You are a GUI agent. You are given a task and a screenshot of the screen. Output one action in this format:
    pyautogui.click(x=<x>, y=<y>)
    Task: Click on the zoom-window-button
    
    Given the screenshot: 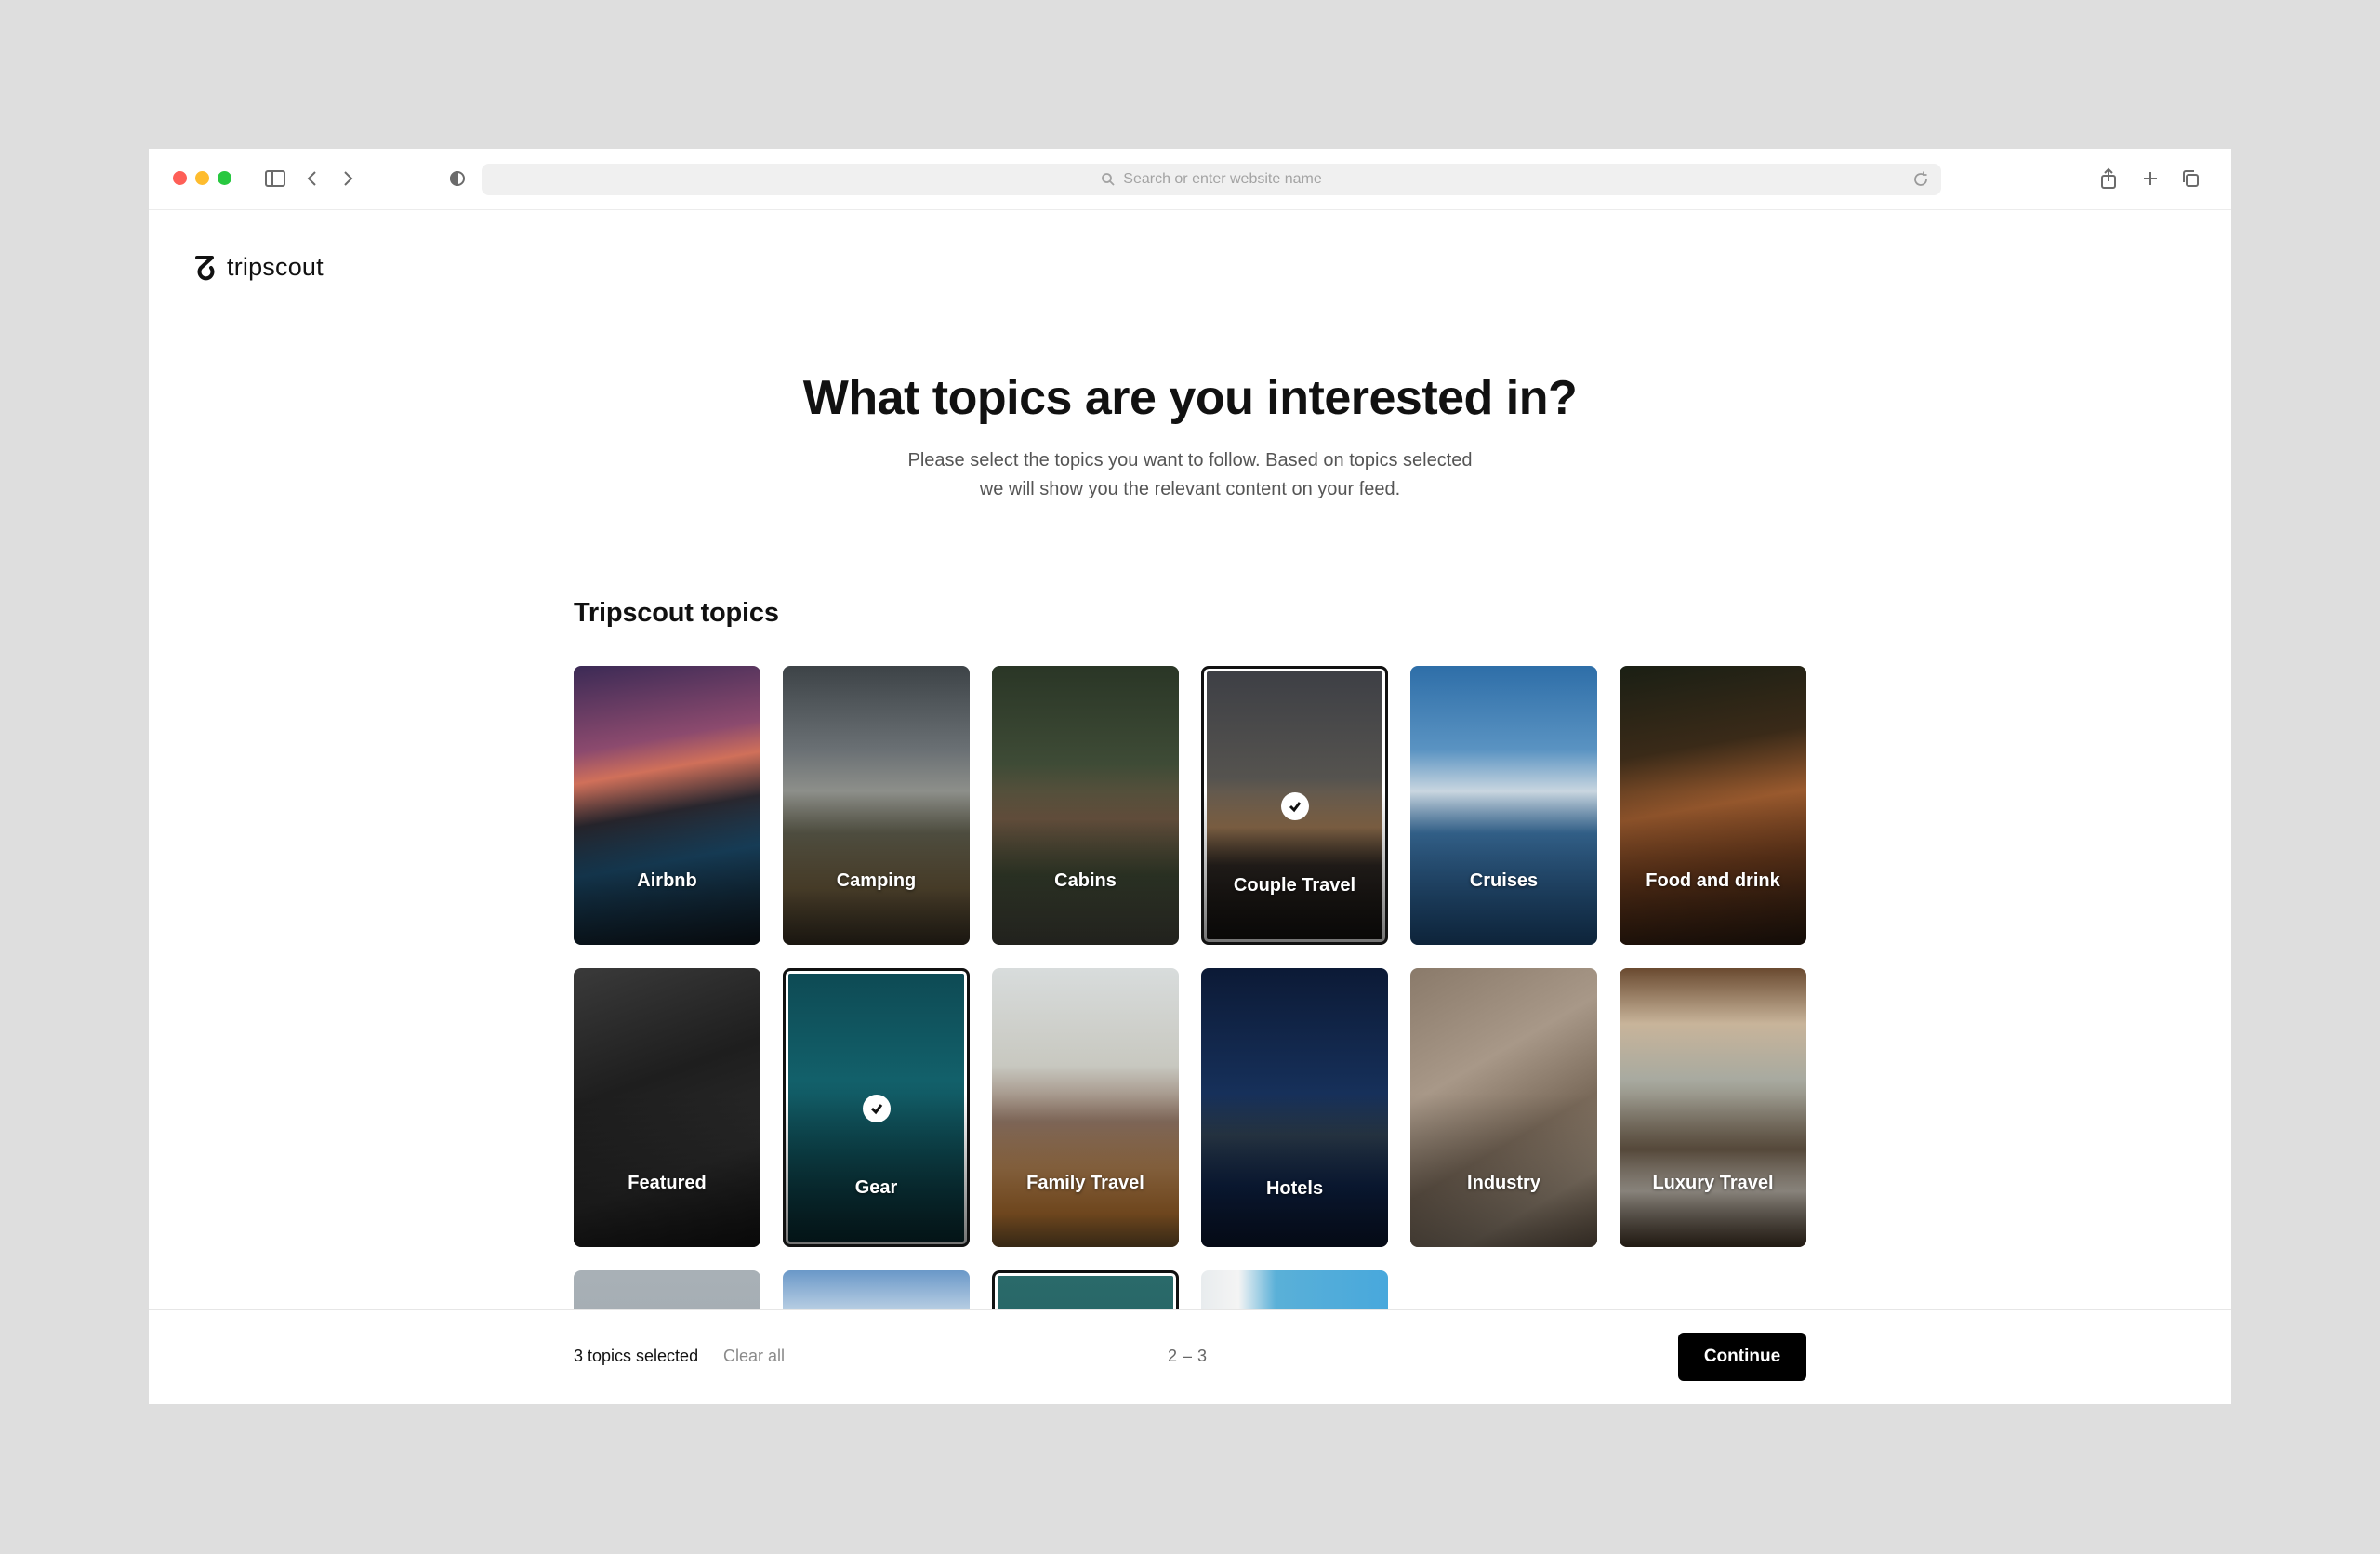 What is the action you would take?
    pyautogui.click(x=224, y=178)
    